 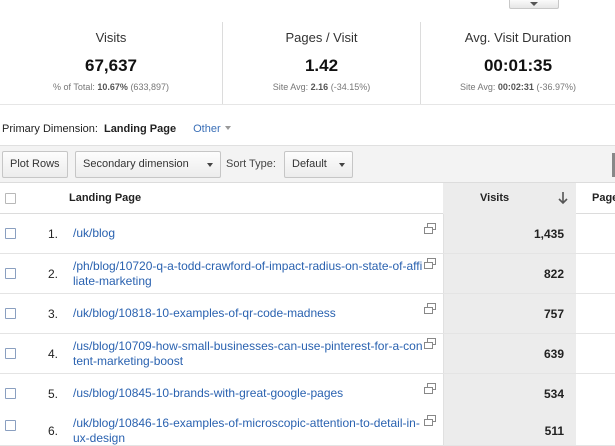 What do you see at coordinates (518, 37) in the screenshot?
I see `metric-label: Avg. Visit Duration` at bounding box center [518, 37].